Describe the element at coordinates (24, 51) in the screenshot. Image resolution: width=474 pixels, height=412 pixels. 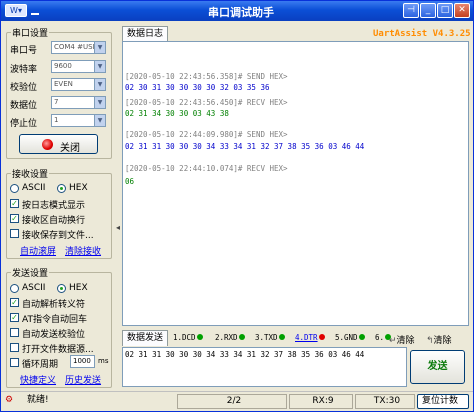
I see `port-label: 串口号` at that location.